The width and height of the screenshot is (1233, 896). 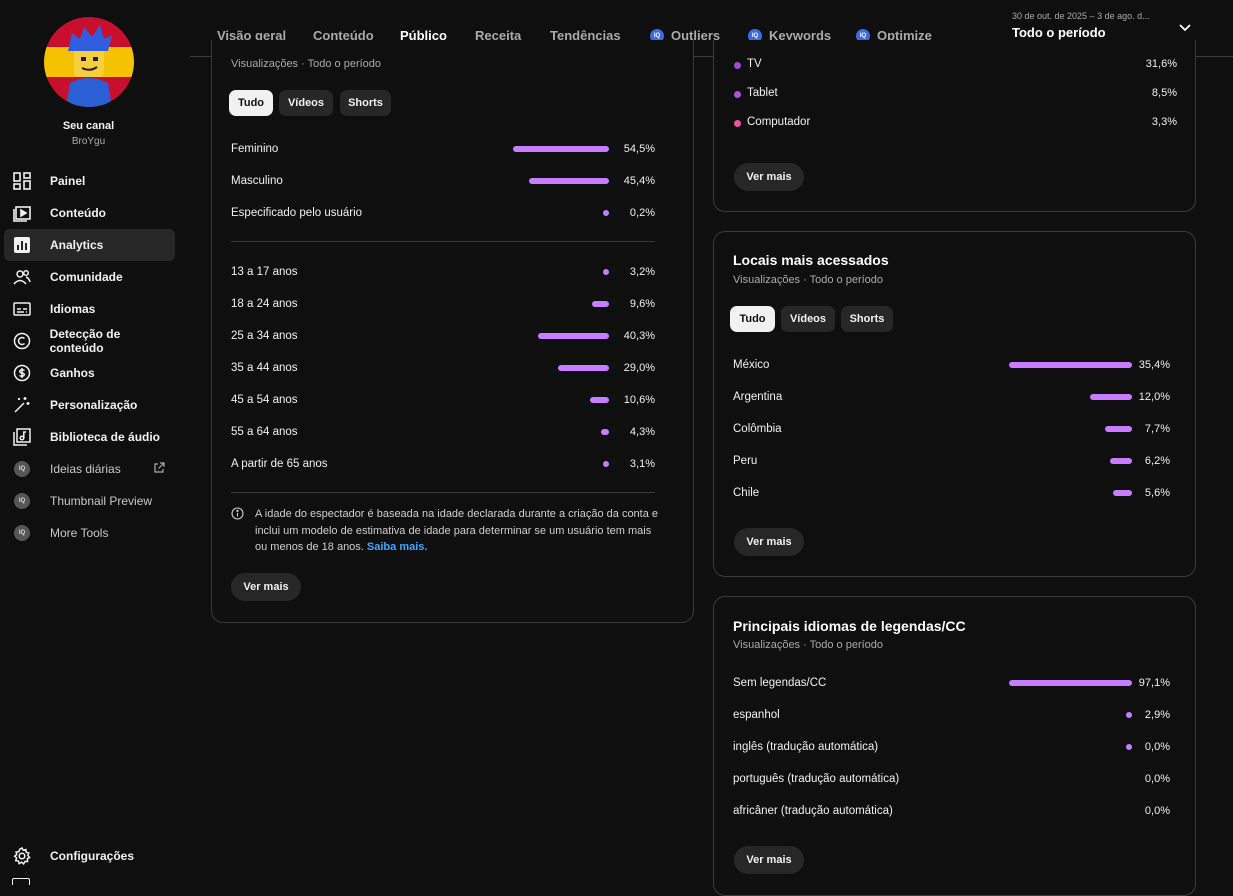 I want to click on row-value: 0,0%, so click(x=1157, y=811).